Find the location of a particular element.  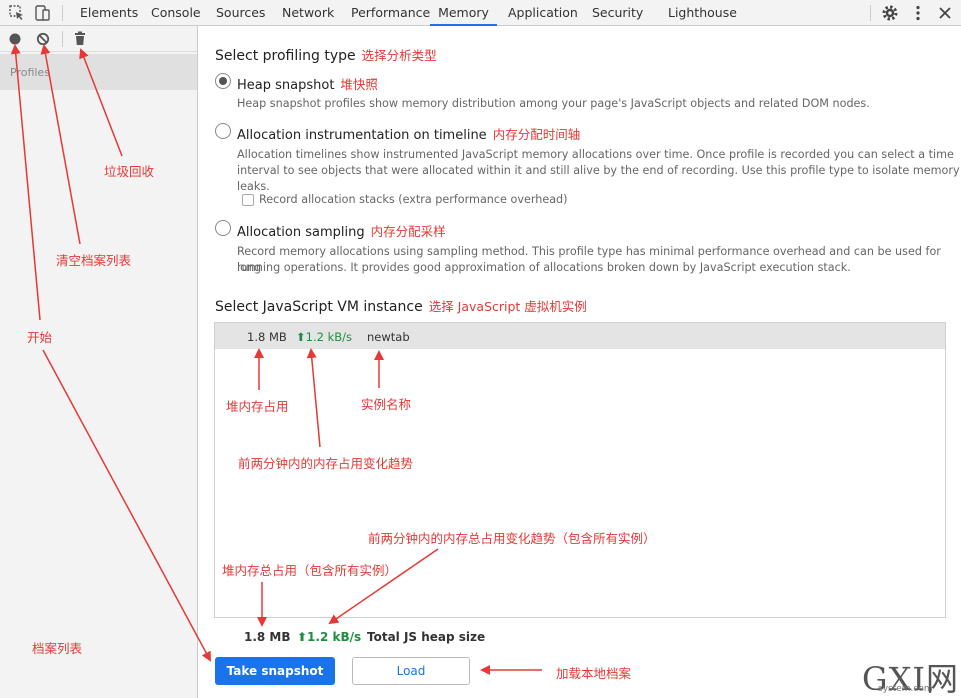

annotation-heap-usage: 堆内存占用 is located at coordinates (257, 406).